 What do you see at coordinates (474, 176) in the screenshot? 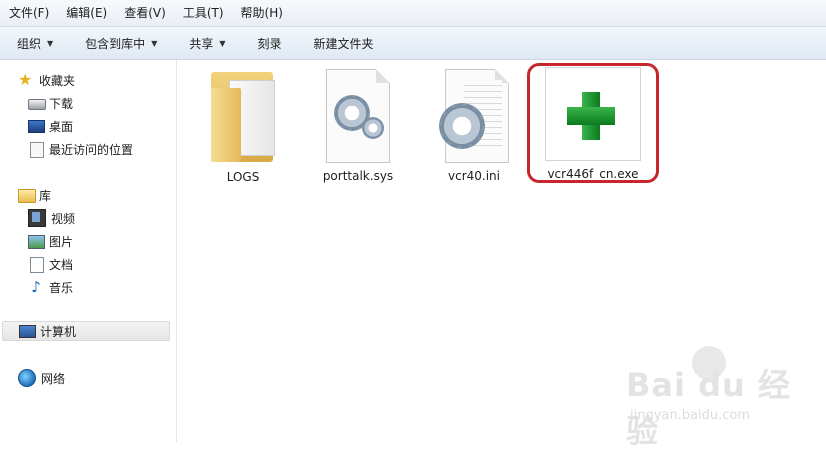
I see `file-name: vcr40.ini` at bounding box center [474, 176].